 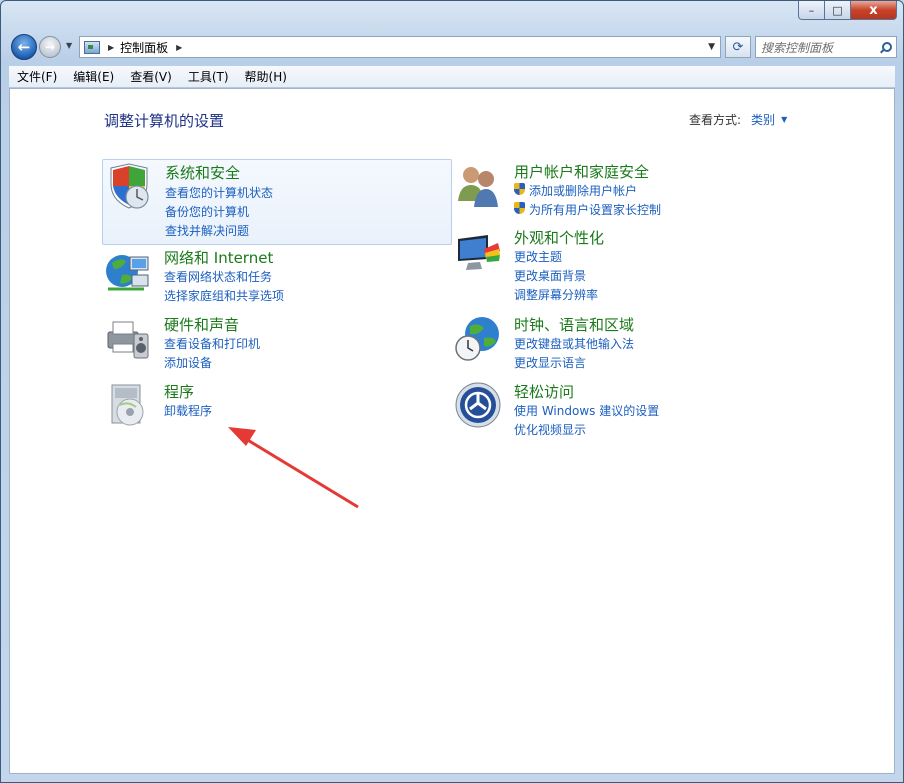 I want to click on close-icon: x, so click(x=873, y=10).